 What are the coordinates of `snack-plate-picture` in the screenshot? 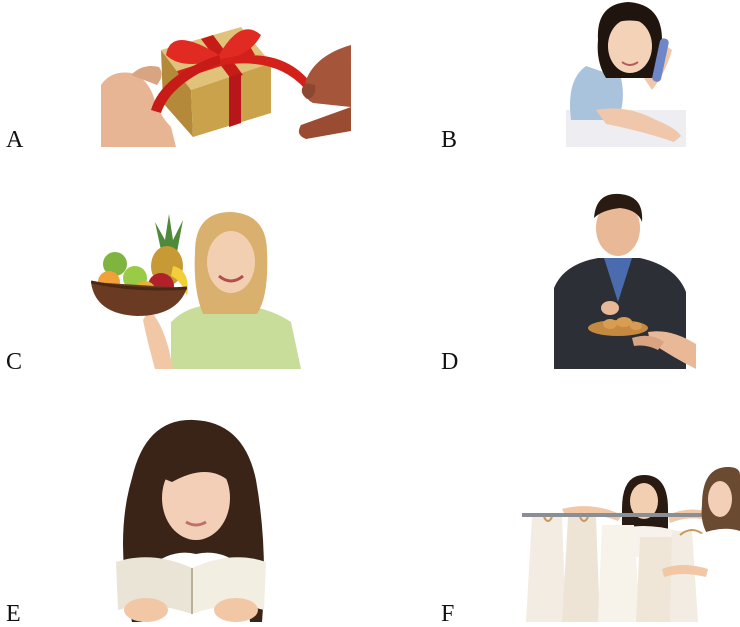 It's located at (625, 280).